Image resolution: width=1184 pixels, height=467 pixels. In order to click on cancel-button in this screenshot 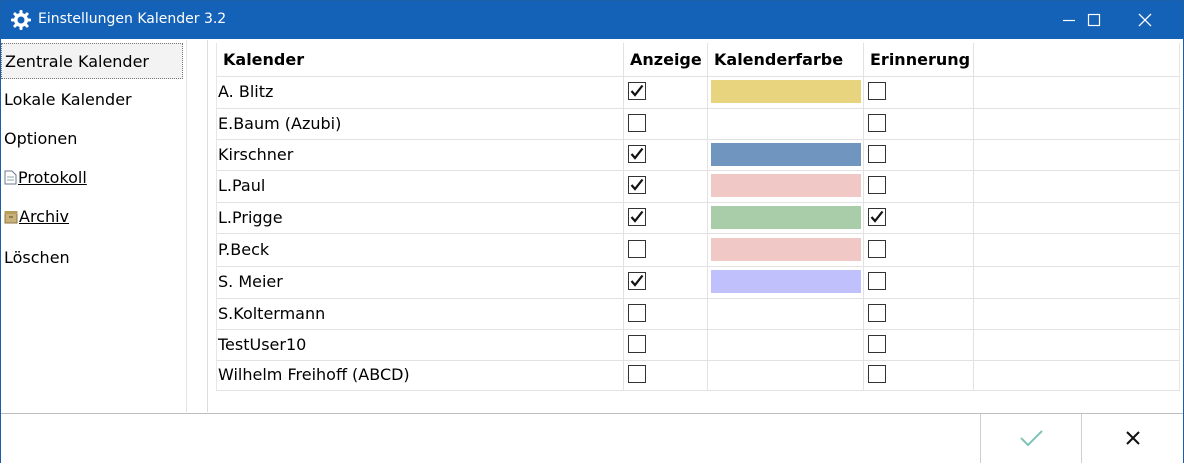, I will do `click(1132, 438)`.